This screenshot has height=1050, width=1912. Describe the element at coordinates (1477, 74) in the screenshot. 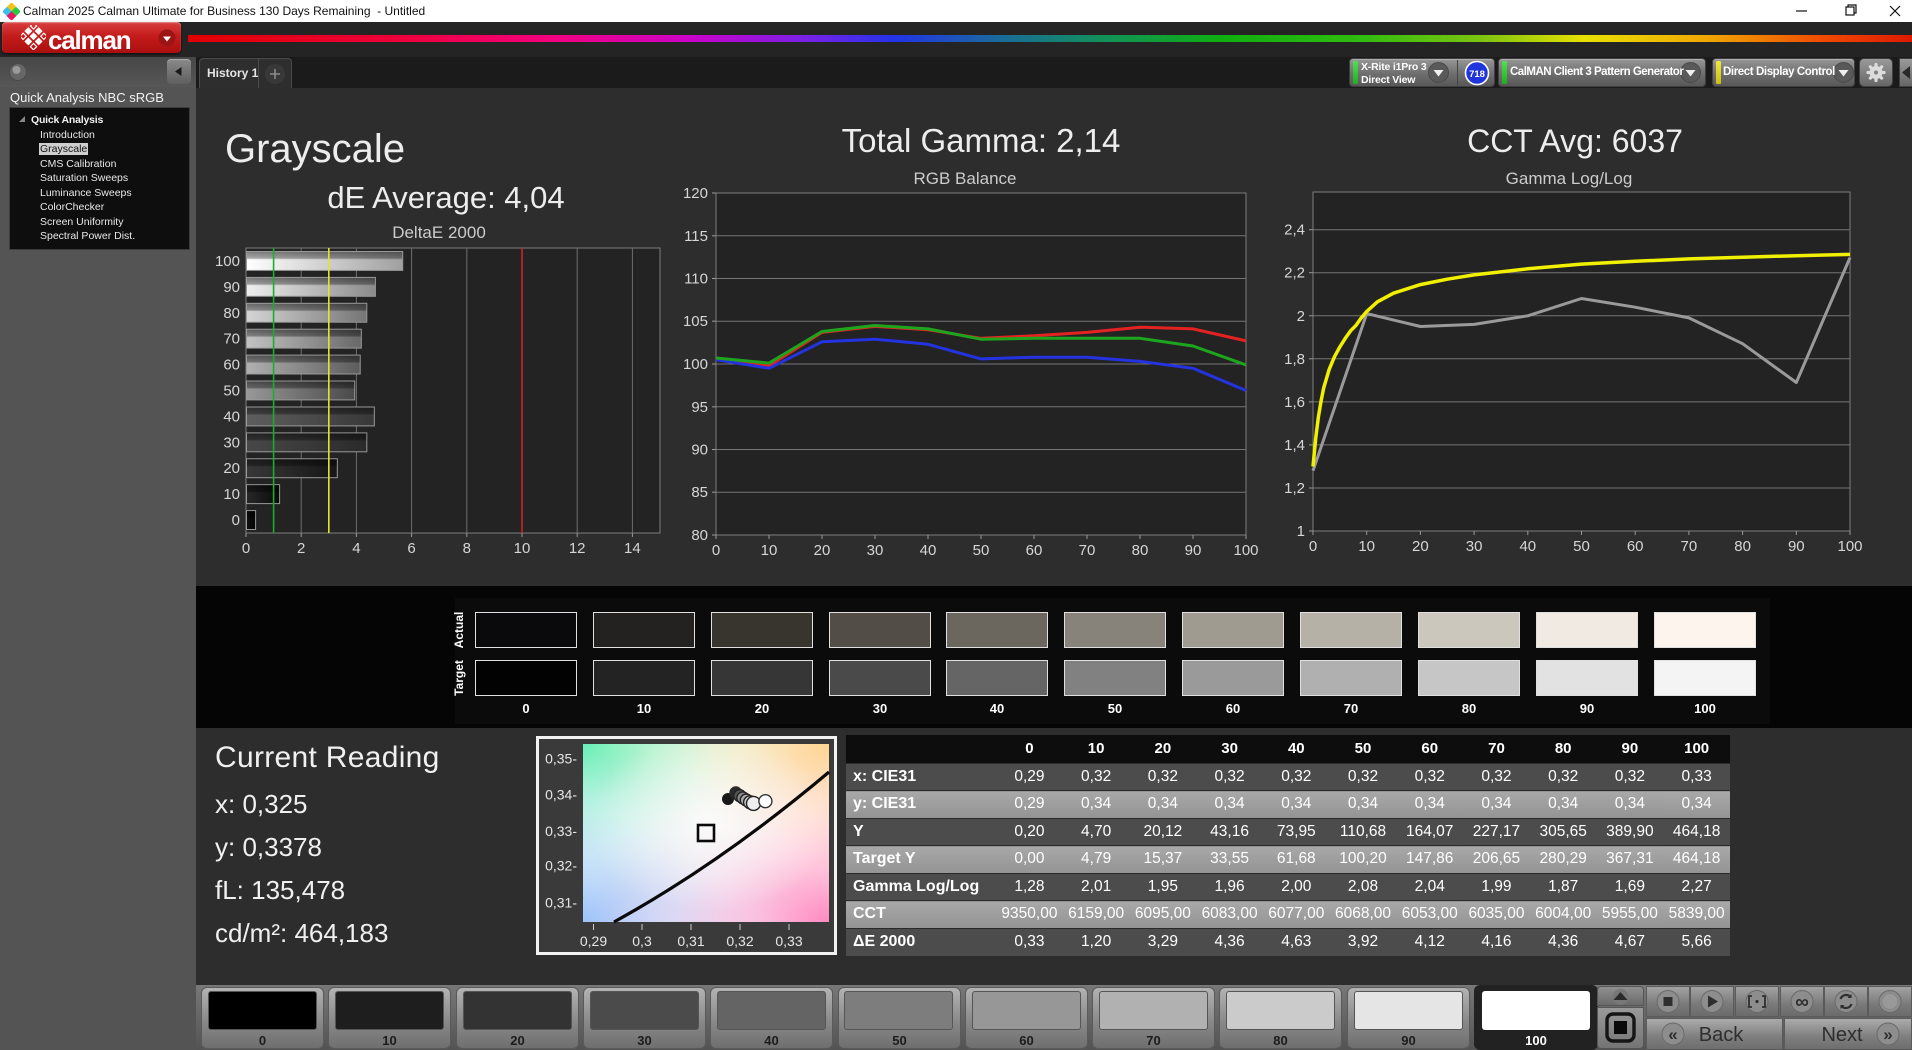

I see `svg-text: 718` at that location.